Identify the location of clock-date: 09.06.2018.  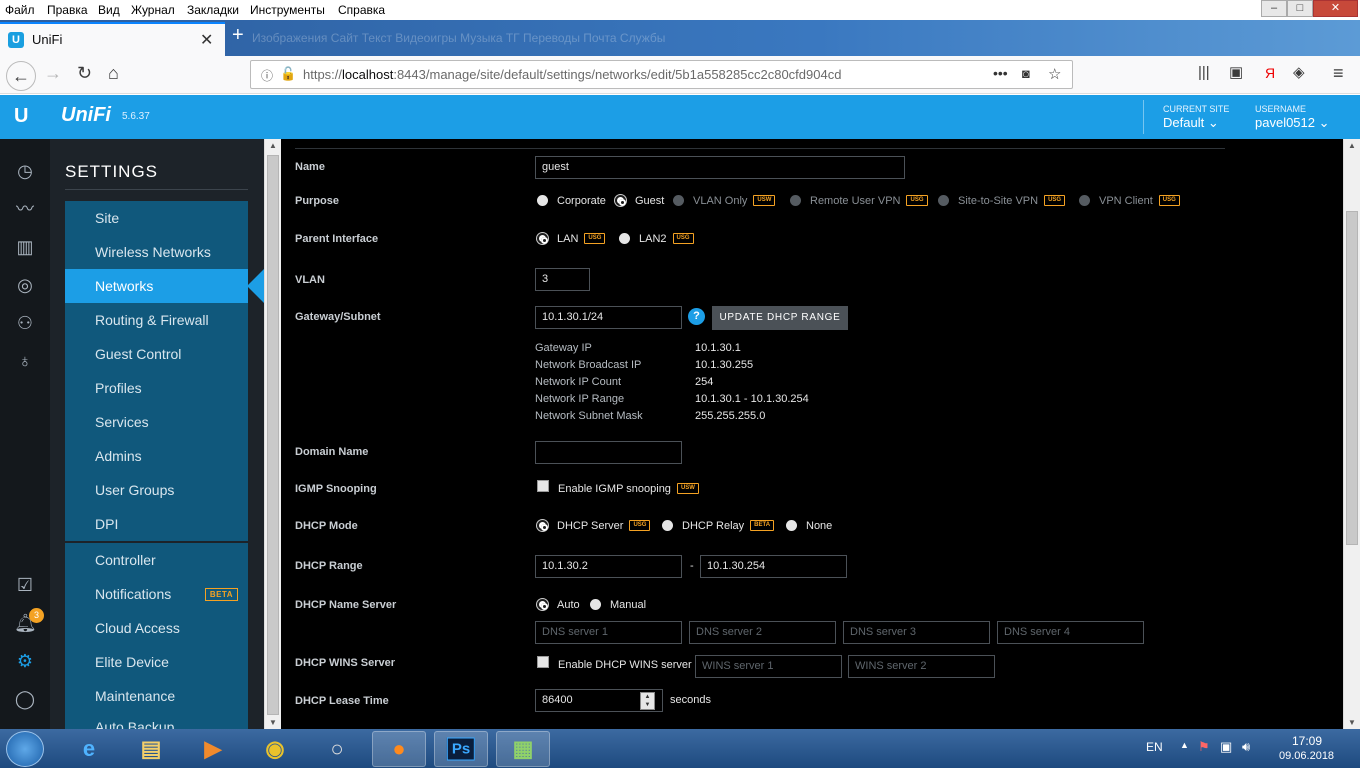
(1306, 756).